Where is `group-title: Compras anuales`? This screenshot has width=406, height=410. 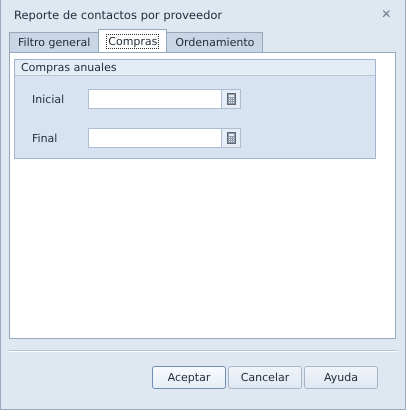
group-title: Compras anuales is located at coordinates (195, 68).